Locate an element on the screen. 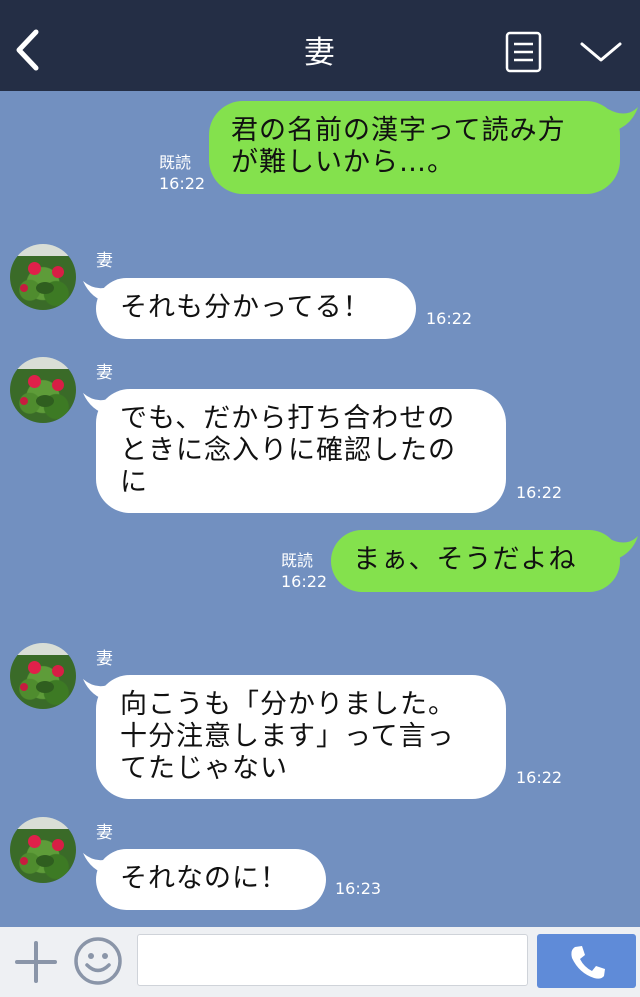 This screenshot has height=997, width=640. plus-button is located at coordinates (36, 962).